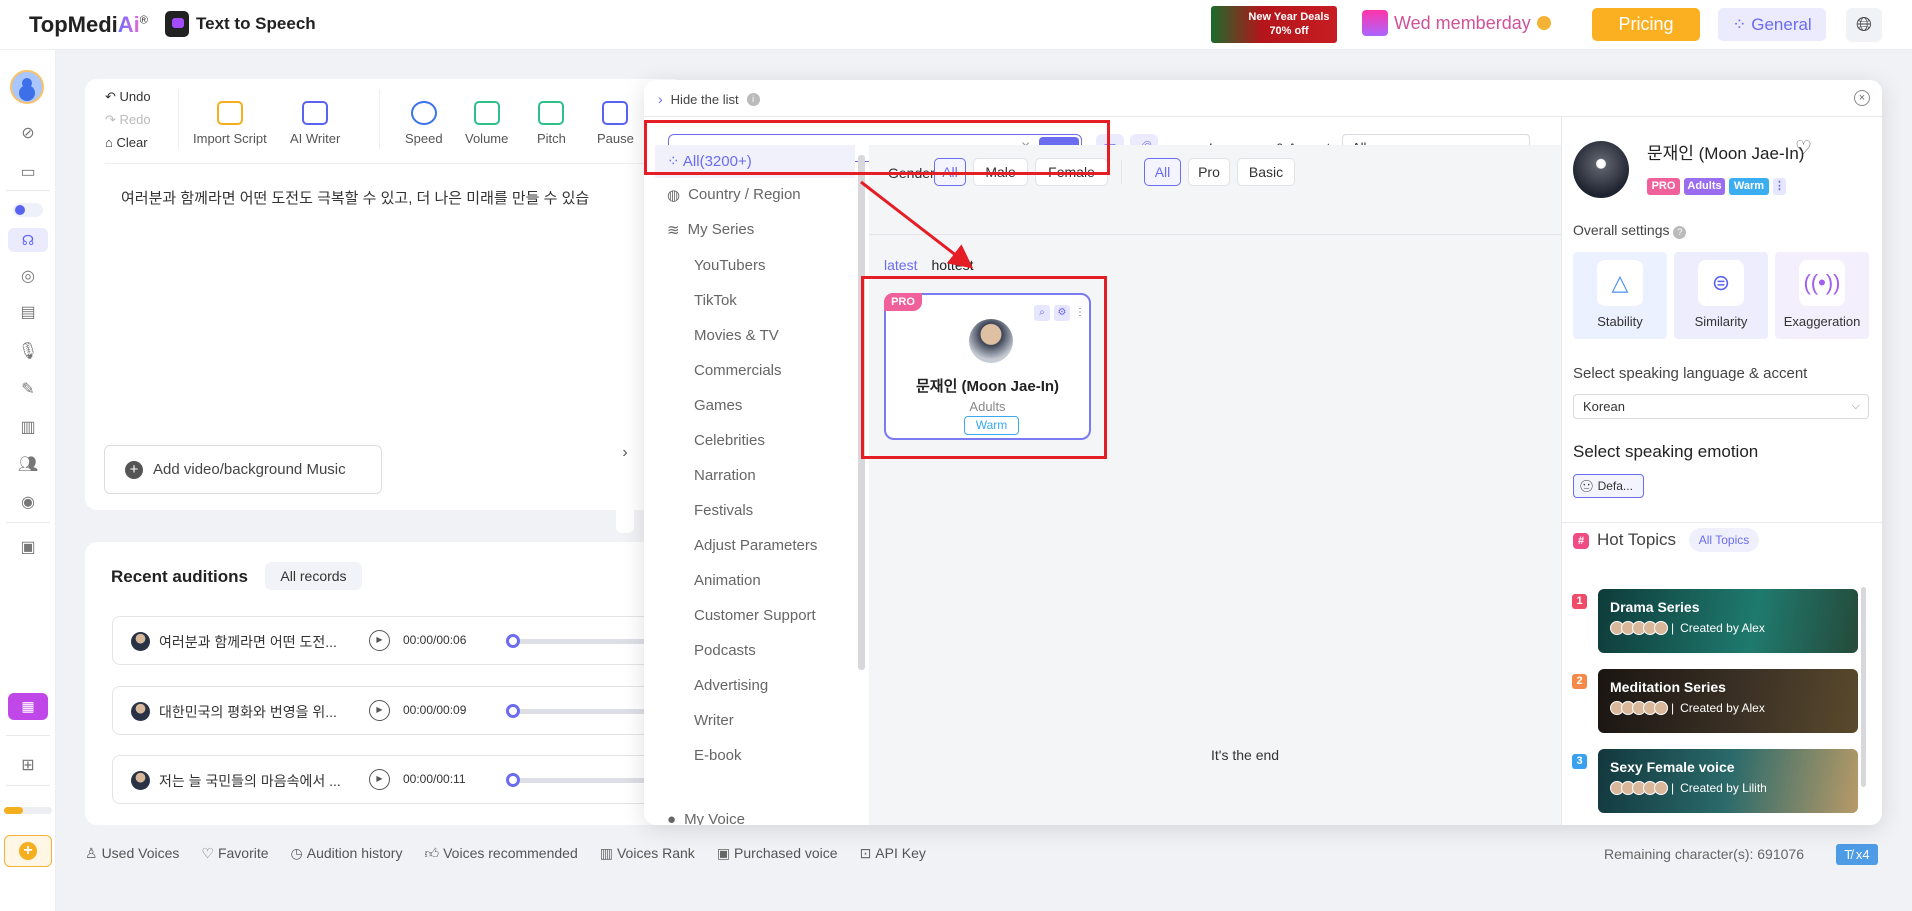 The image size is (1912, 911). What do you see at coordinates (27, 87) in the screenshot?
I see `user-avatar` at bounding box center [27, 87].